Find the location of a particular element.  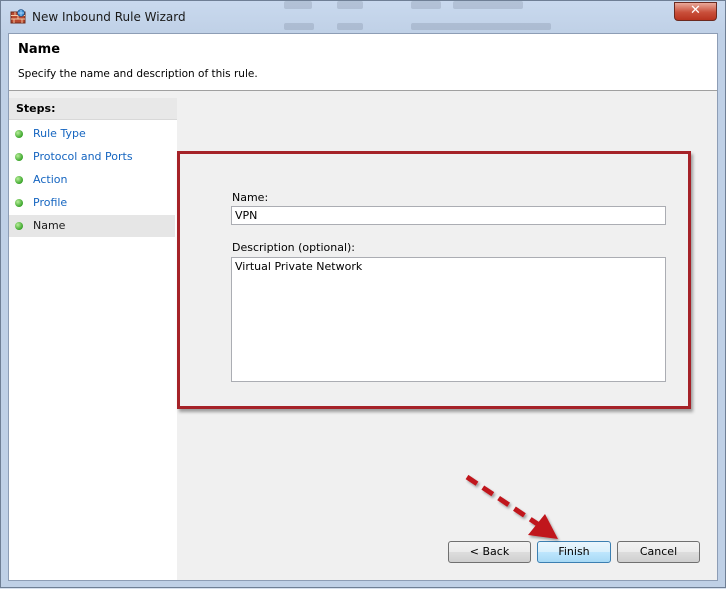

step-label: Protocol and Ports is located at coordinates (83, 156).